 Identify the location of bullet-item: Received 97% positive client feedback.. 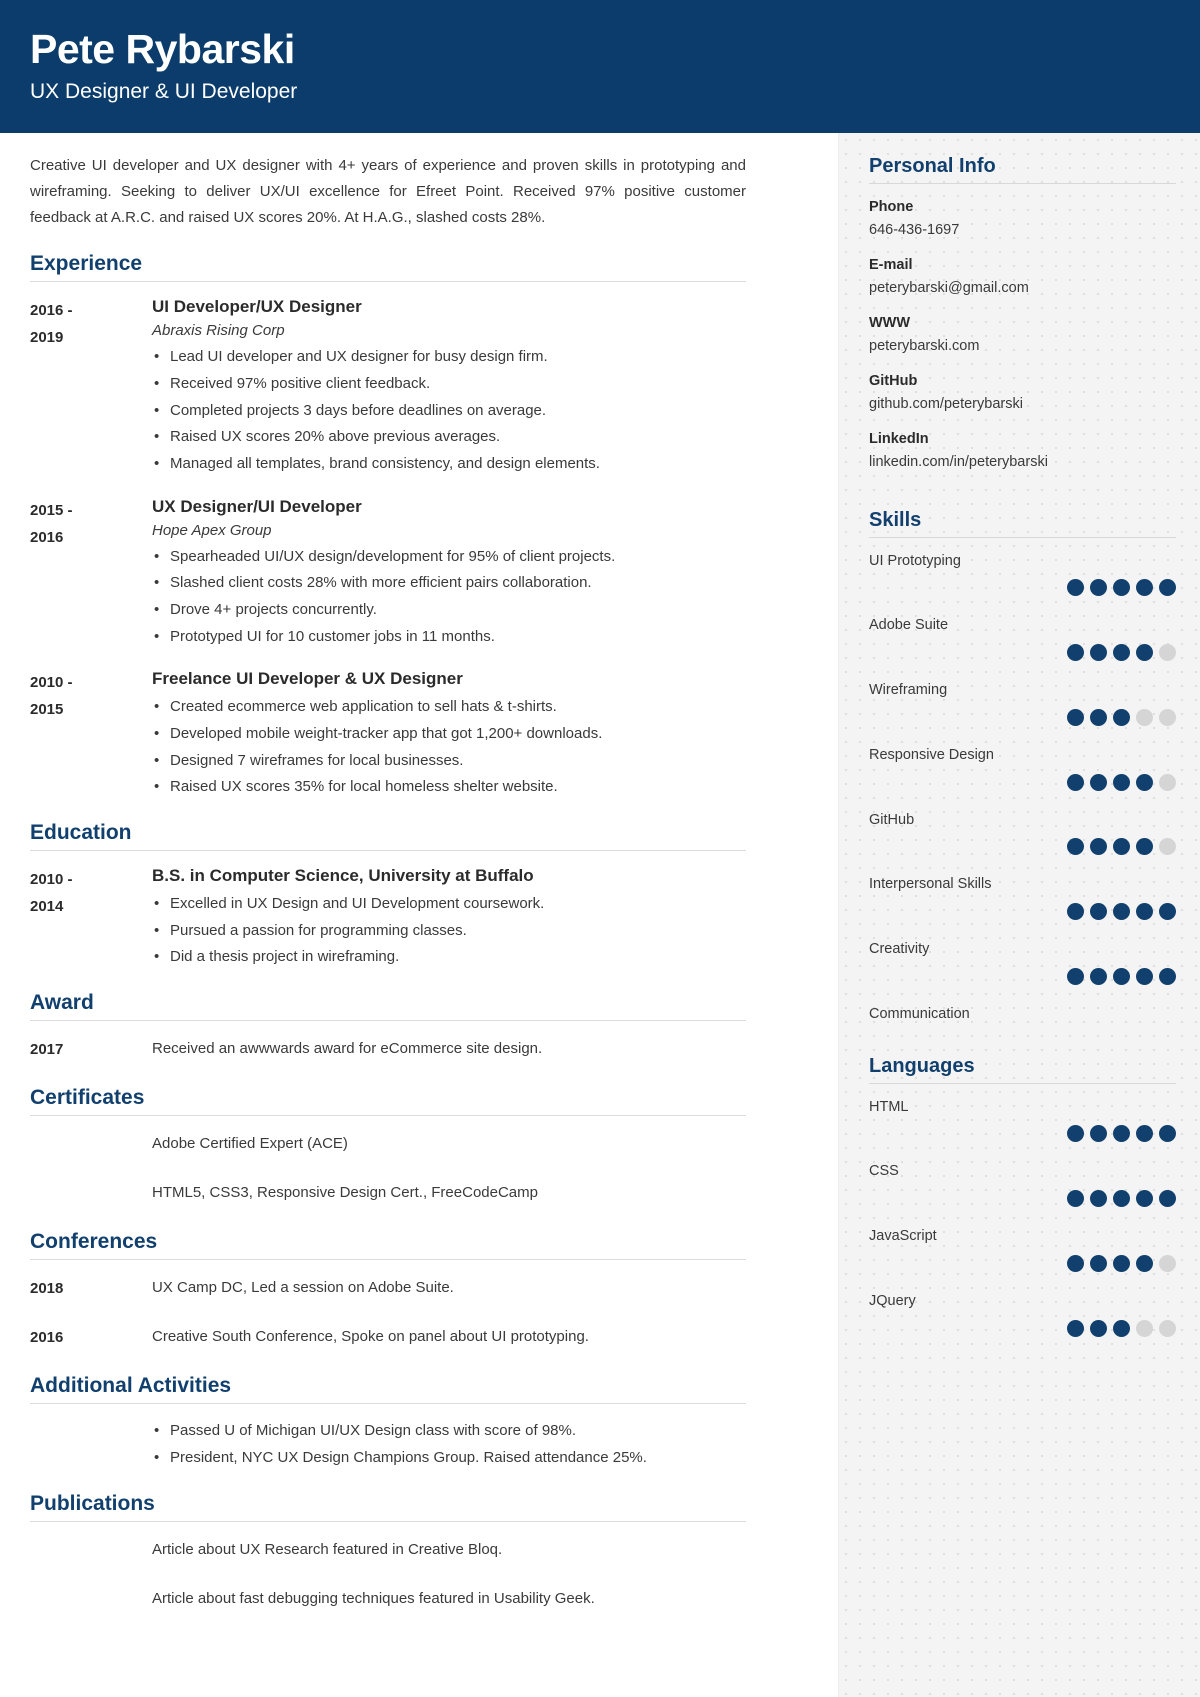
(449, 384).